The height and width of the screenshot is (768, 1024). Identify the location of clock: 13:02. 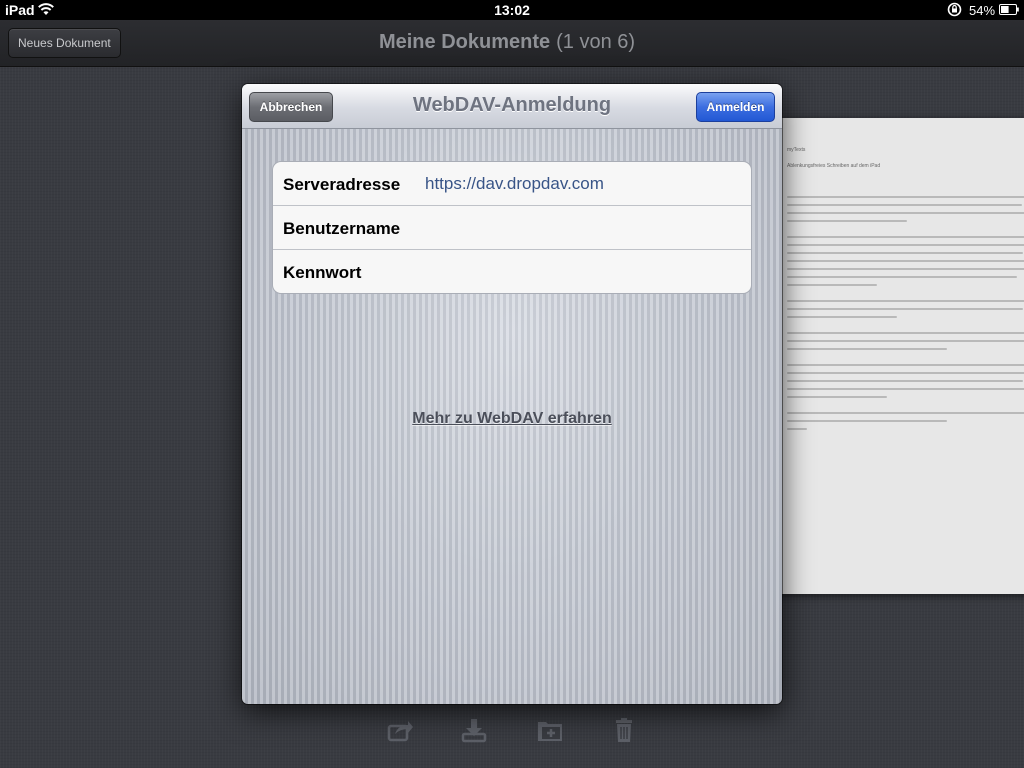
(512, 10).